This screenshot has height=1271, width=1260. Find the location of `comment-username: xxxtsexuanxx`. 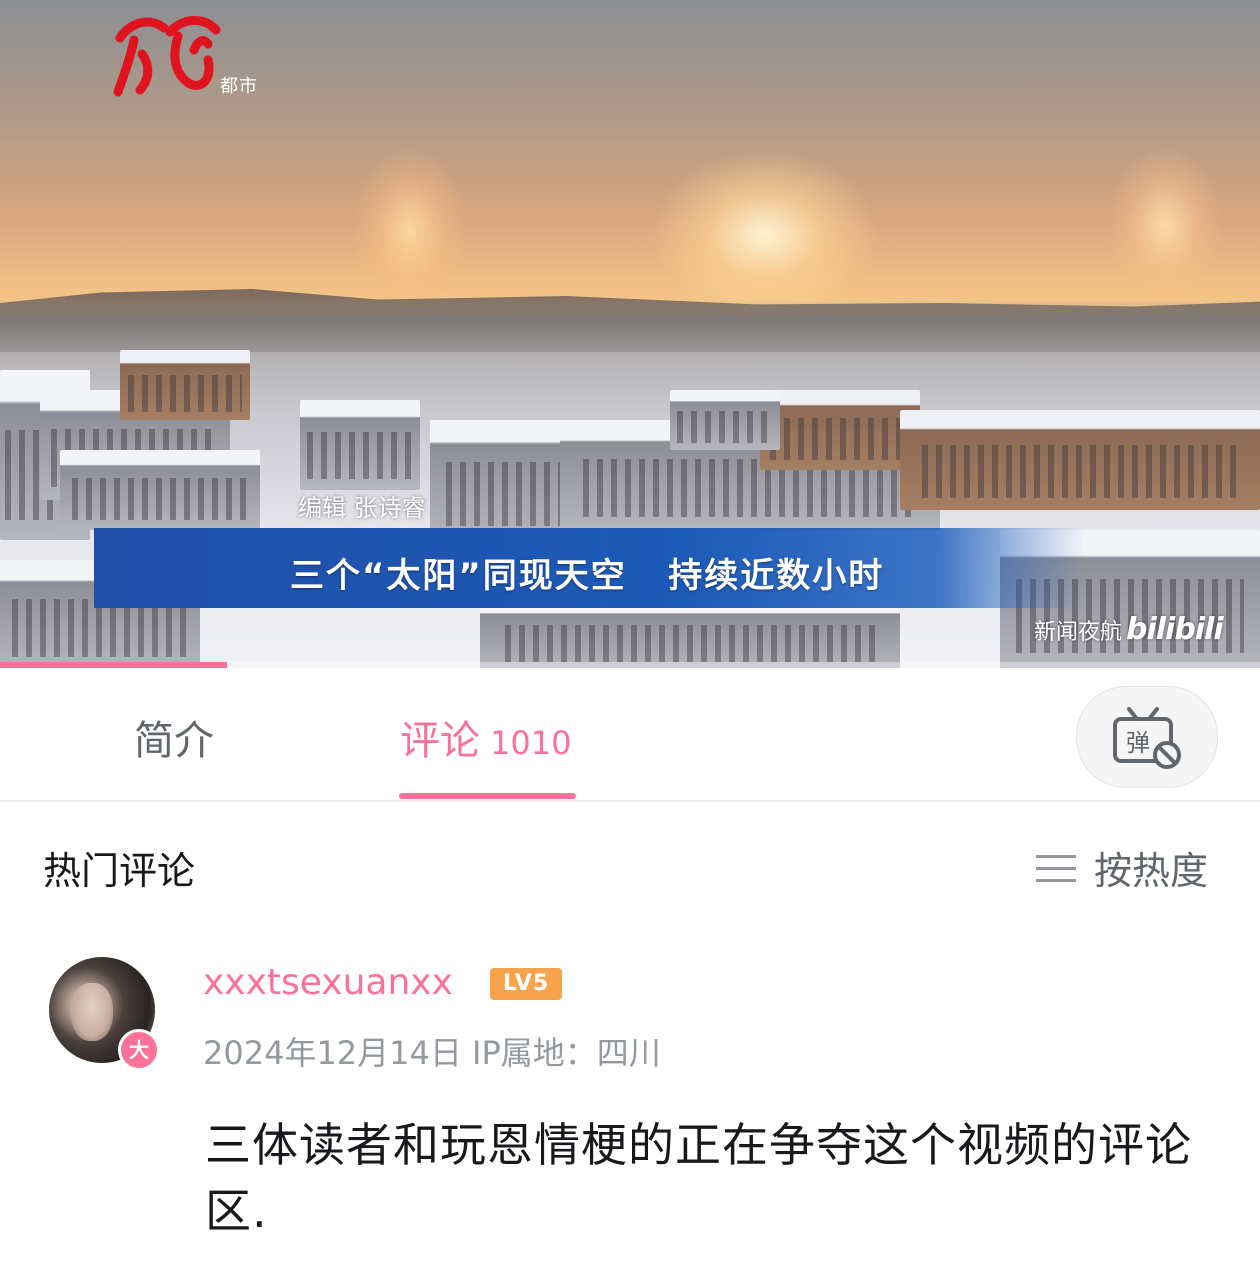

comment-username: xxxtsexuanxx is located at coordinates (328, 982).